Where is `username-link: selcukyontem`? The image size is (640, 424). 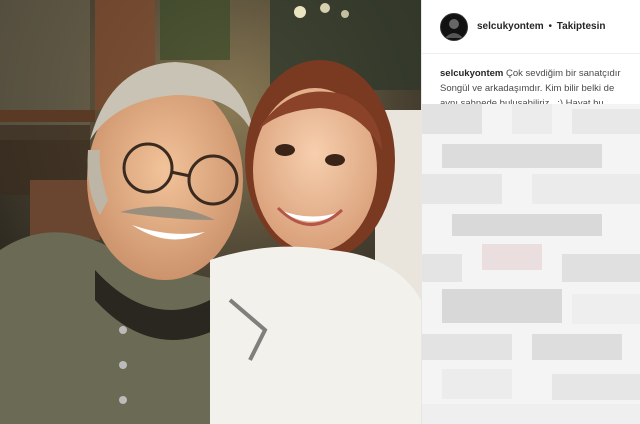 username-link: selcukyontem is located at coordinates (510, 26).